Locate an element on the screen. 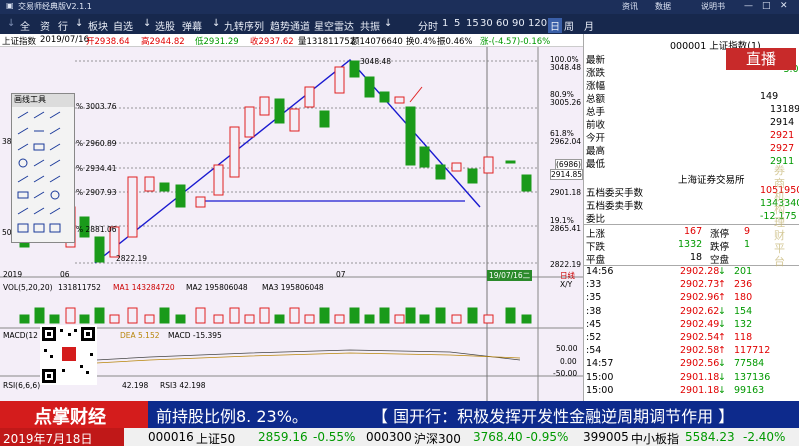 This screenshot has width=799, height=447. tick-row: :33 2902.73 ↑ 236 is located at coordinates (691, 285).